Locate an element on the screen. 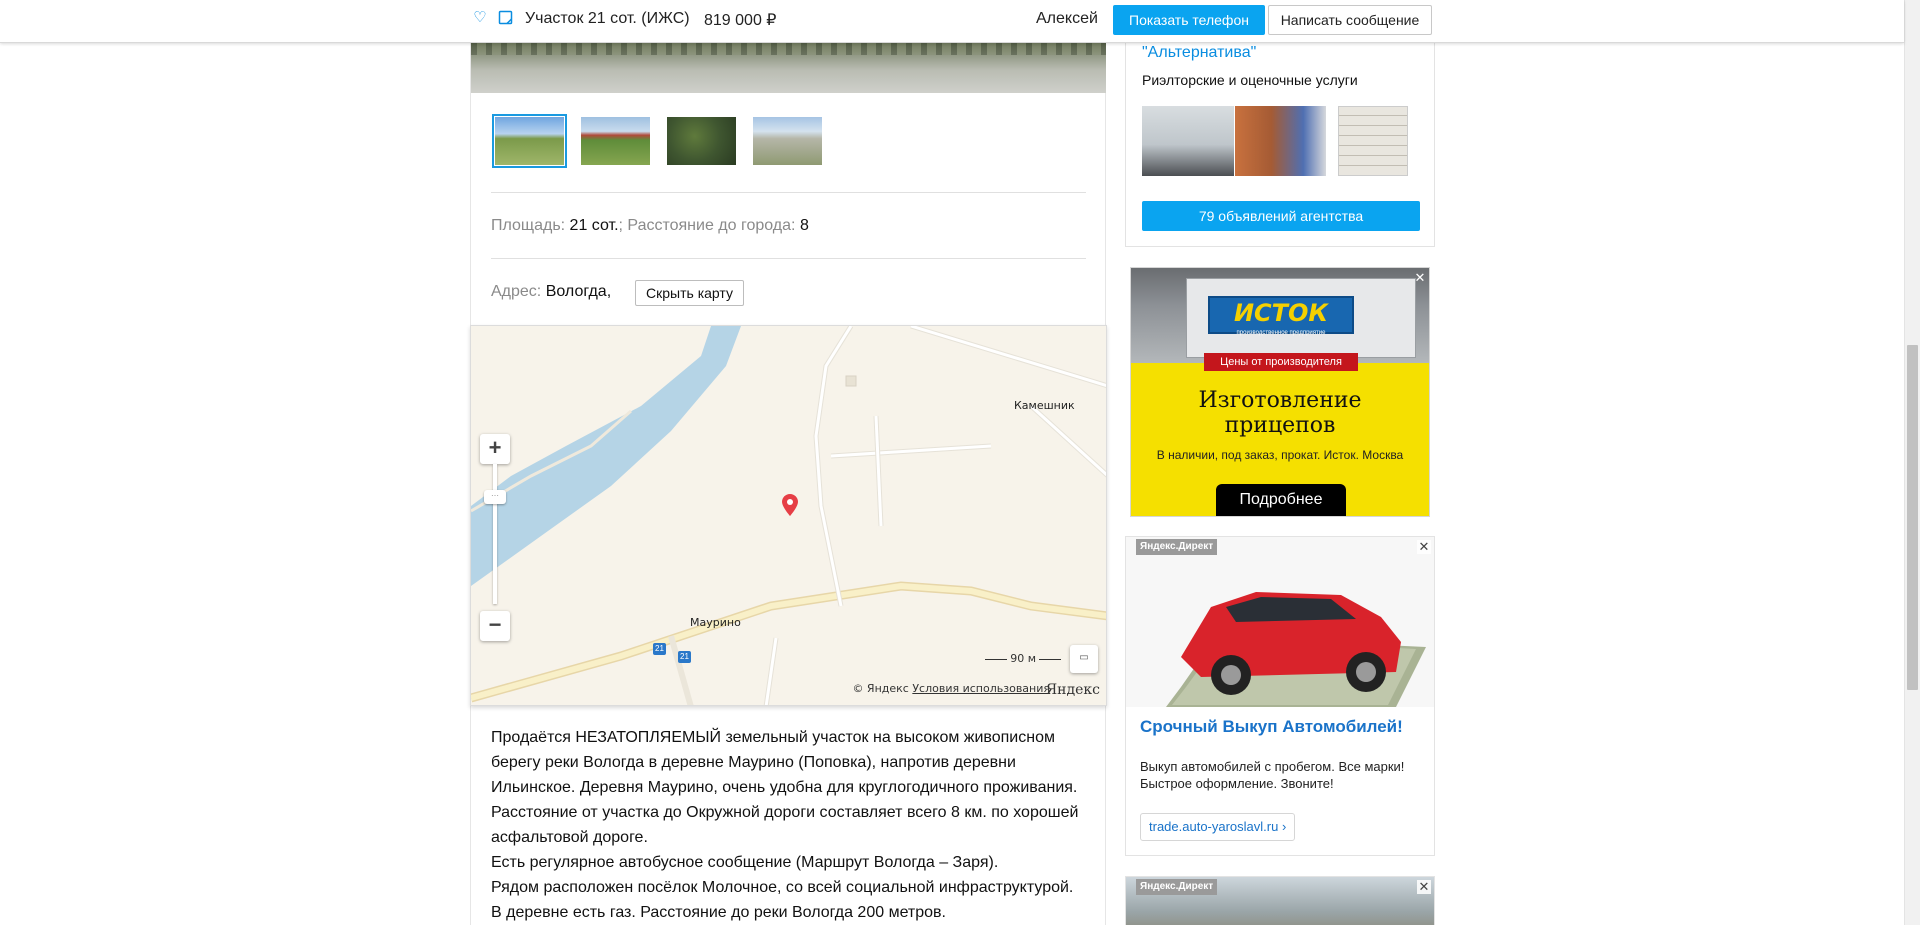  direct-ad-card: Яндекс.Директ ✕ is located at coordinates (1280, 900).